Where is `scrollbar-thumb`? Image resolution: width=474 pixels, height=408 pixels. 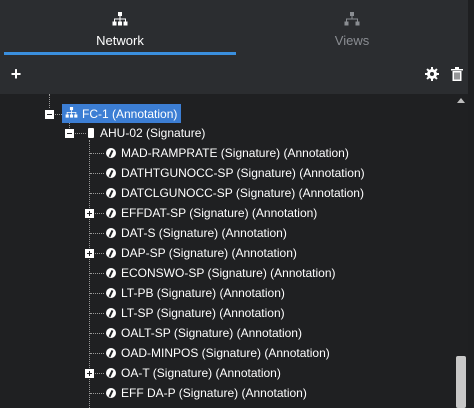
scrollbar-thumb is located at coordinates (461, 382).